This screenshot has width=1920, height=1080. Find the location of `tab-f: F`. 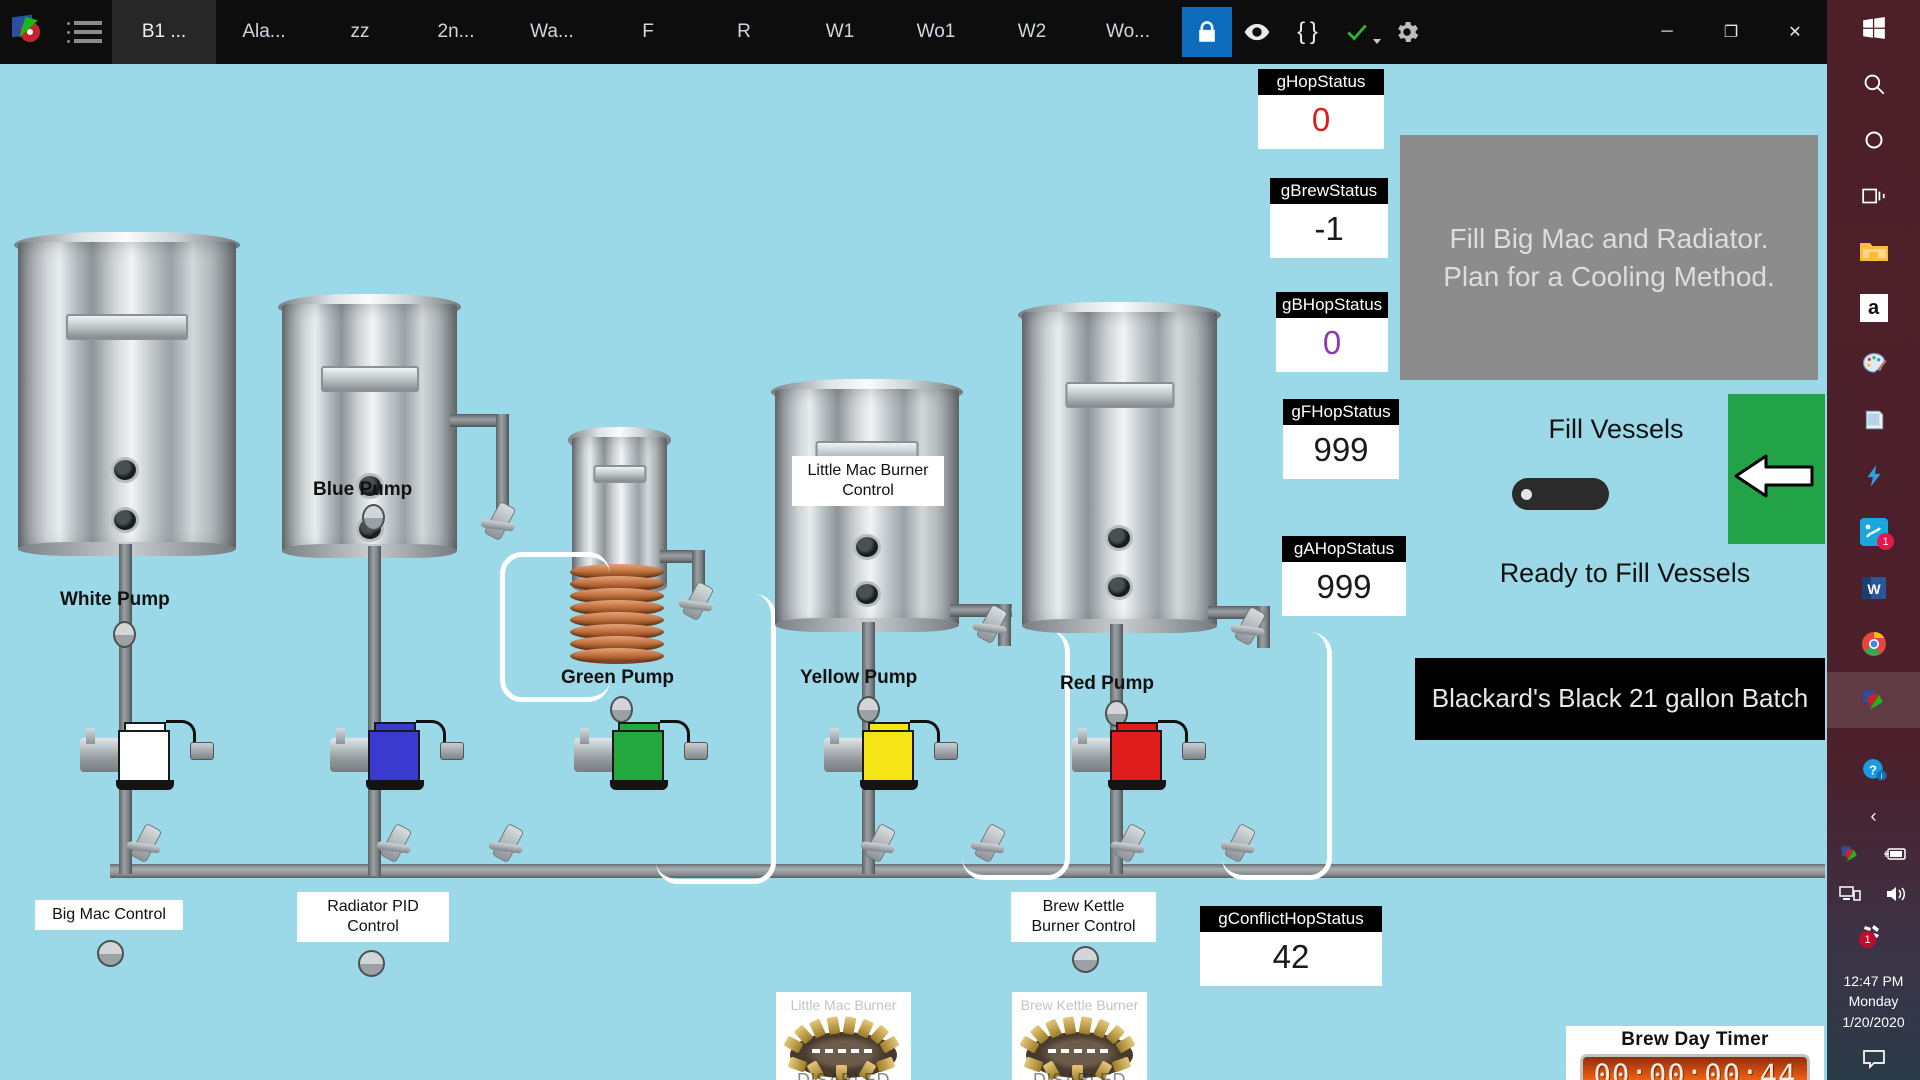

tab-f: F is located at coordinates (648, 32).